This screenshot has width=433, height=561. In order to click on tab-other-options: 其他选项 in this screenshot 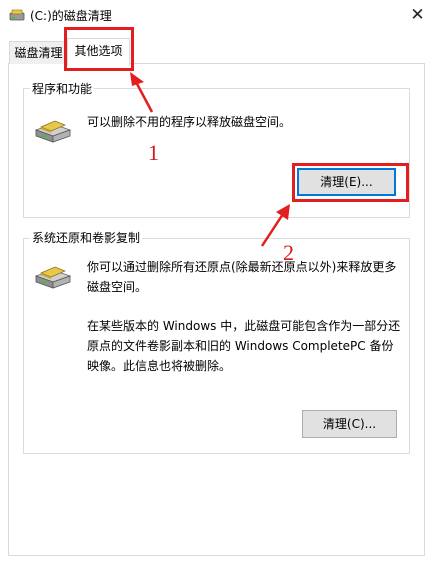, I will do `click(98, 51)`.